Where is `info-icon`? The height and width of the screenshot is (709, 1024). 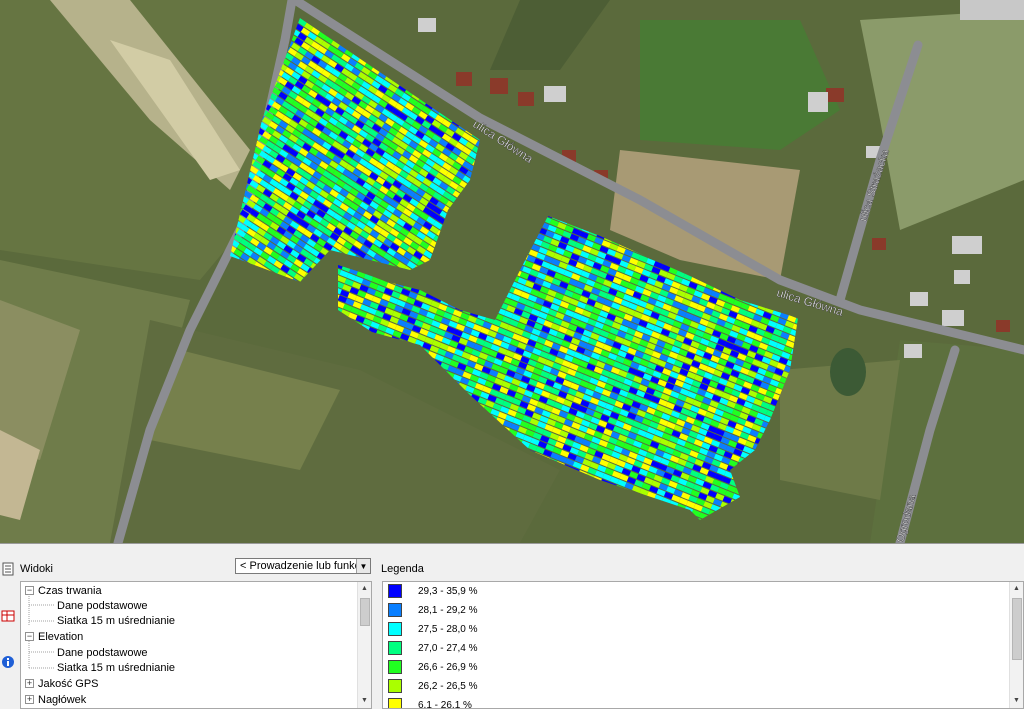
info-icon is located at coordinates (8, 662).